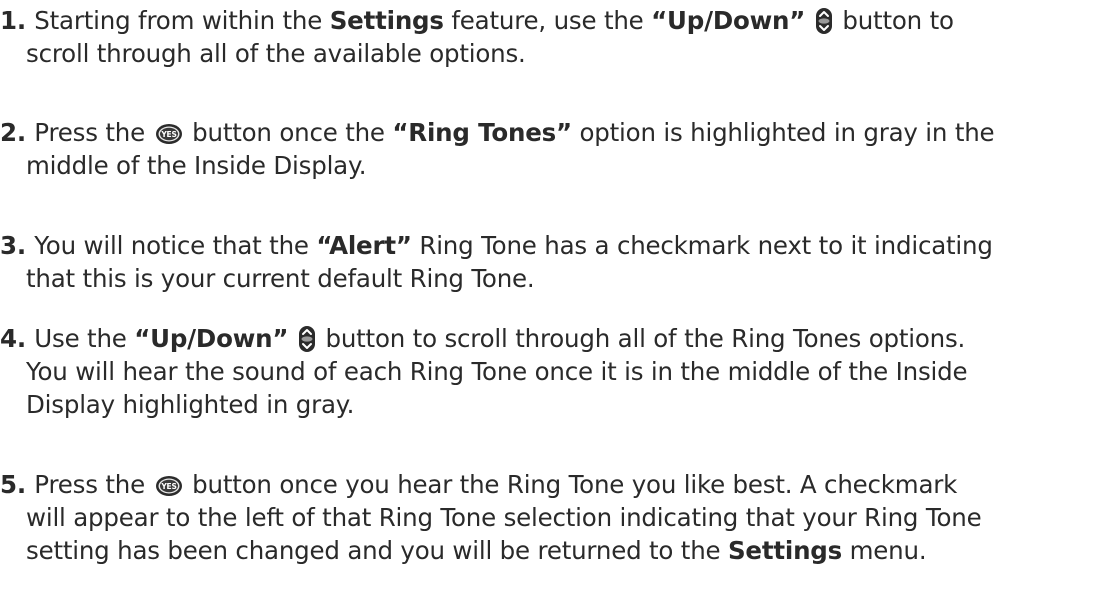 The image size is (1101, 610). I want to click on step-text: Starting from within the, so click(182, 20).